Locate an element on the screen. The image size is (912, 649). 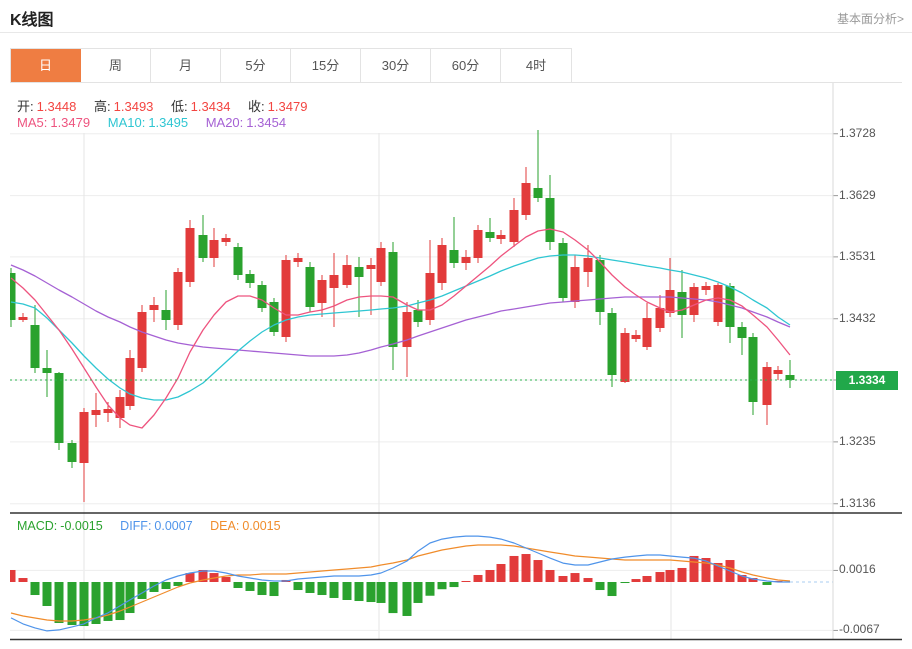
axis-tick-label: 1.3136 is located at coordinates (857, 503).